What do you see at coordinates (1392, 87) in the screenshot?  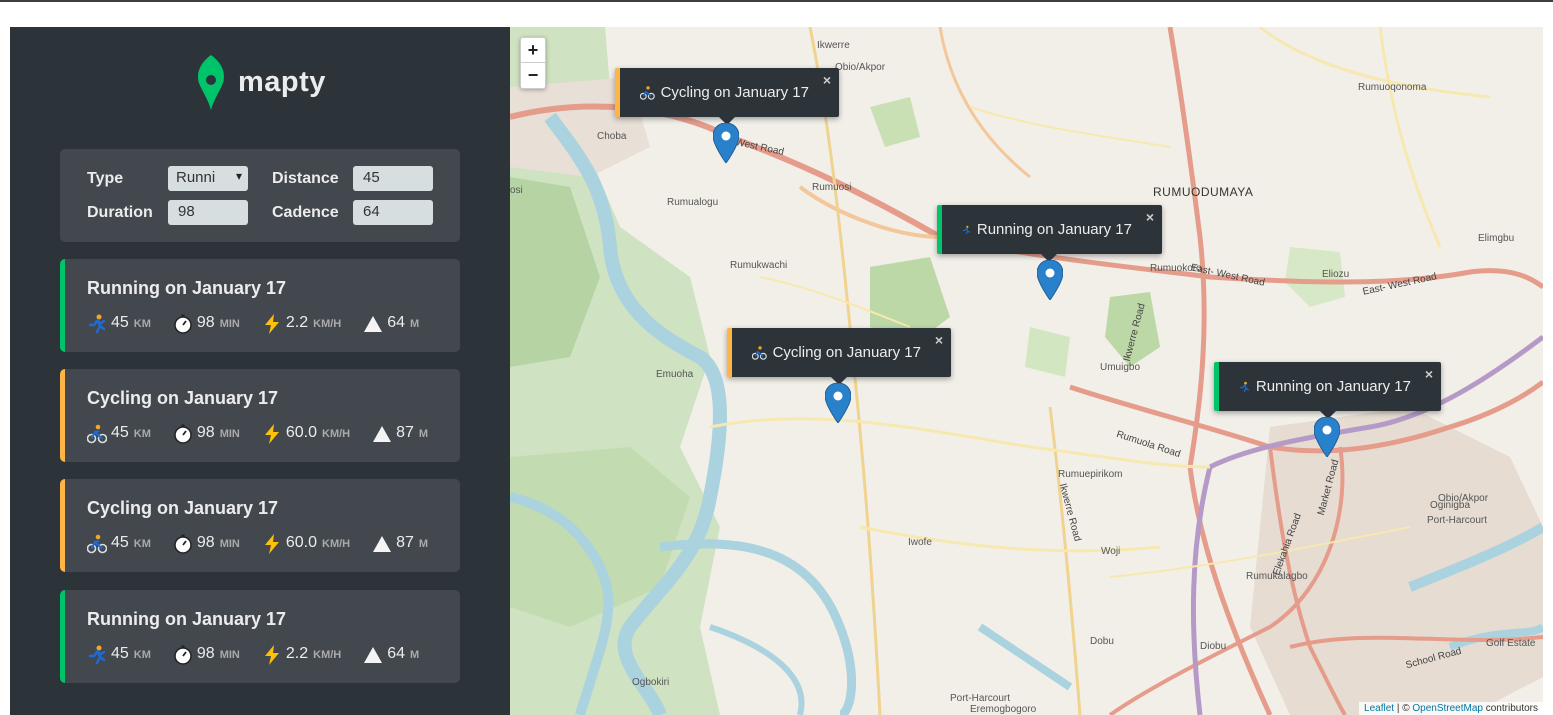 I see `map-label: Rumuoqonoma` at bounding box center [1392, 87].